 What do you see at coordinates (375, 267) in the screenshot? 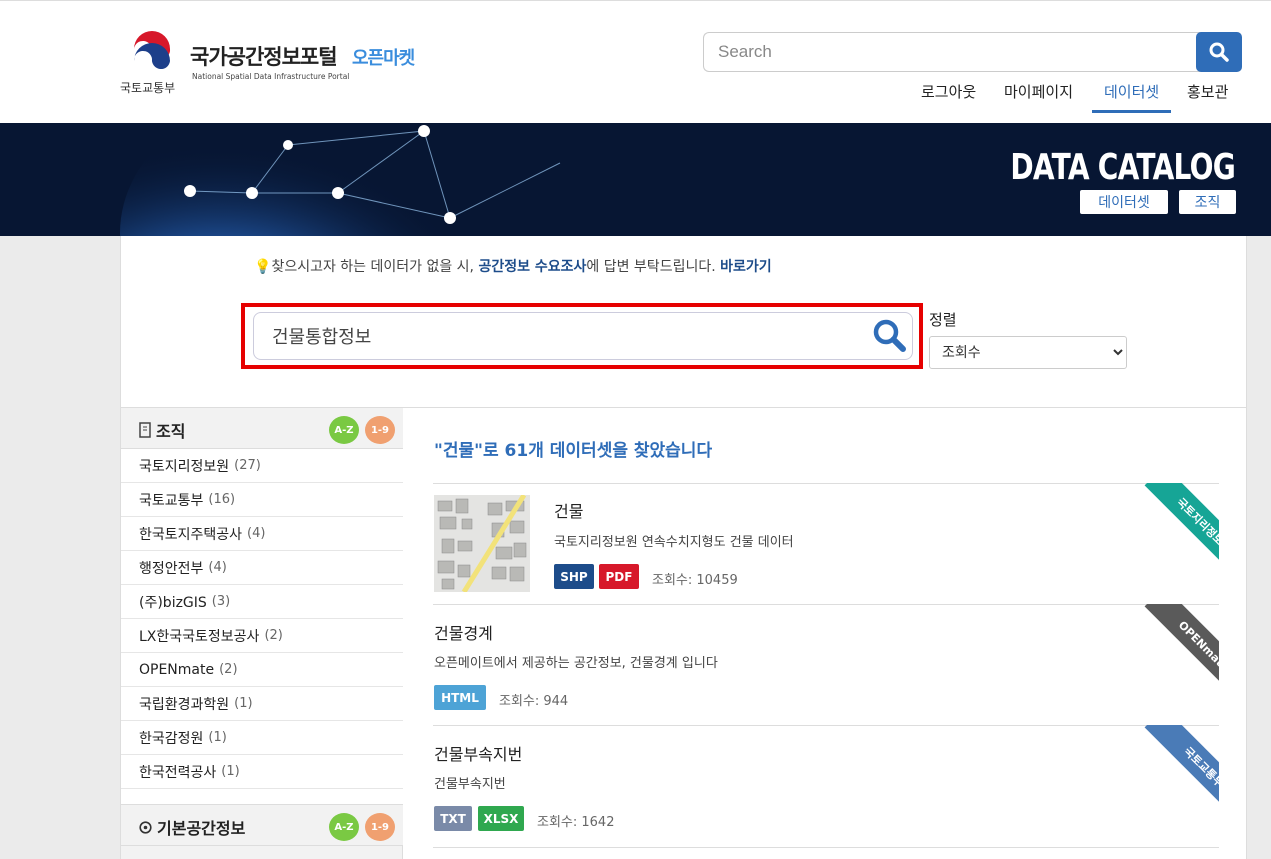
I see `notice-before: 찾으시고자 하는 데이터가 없을 시,` at bounding box center [375, 267].